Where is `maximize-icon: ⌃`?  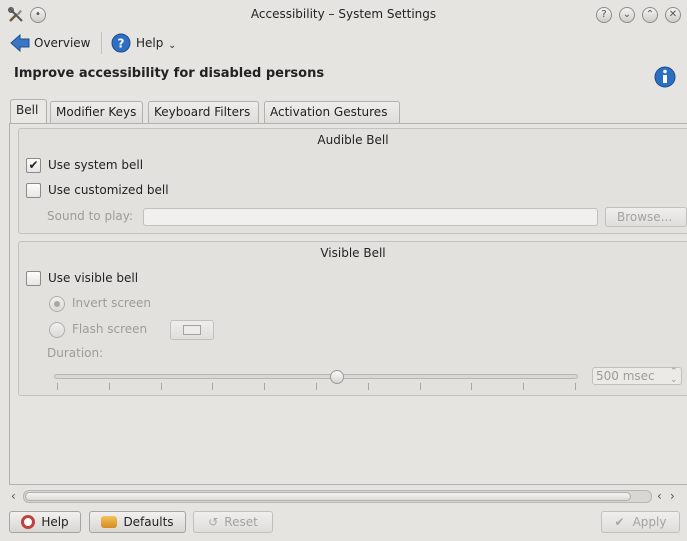 maximize-icon: ⌃ is located at coordinates (650, 15).